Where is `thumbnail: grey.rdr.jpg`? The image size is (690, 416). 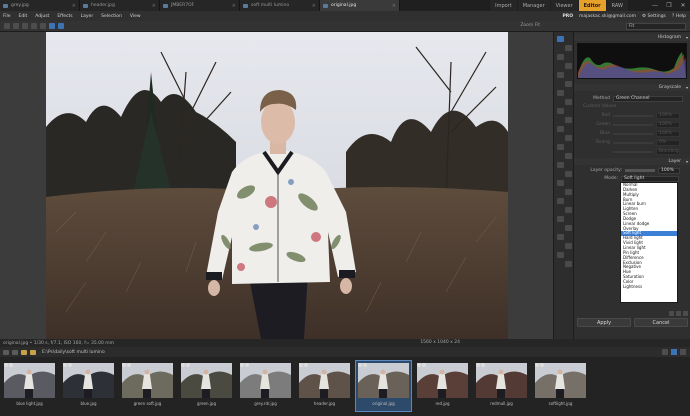 thumbnail: grey.rdr.jpg is located at coordinates (265, 386).